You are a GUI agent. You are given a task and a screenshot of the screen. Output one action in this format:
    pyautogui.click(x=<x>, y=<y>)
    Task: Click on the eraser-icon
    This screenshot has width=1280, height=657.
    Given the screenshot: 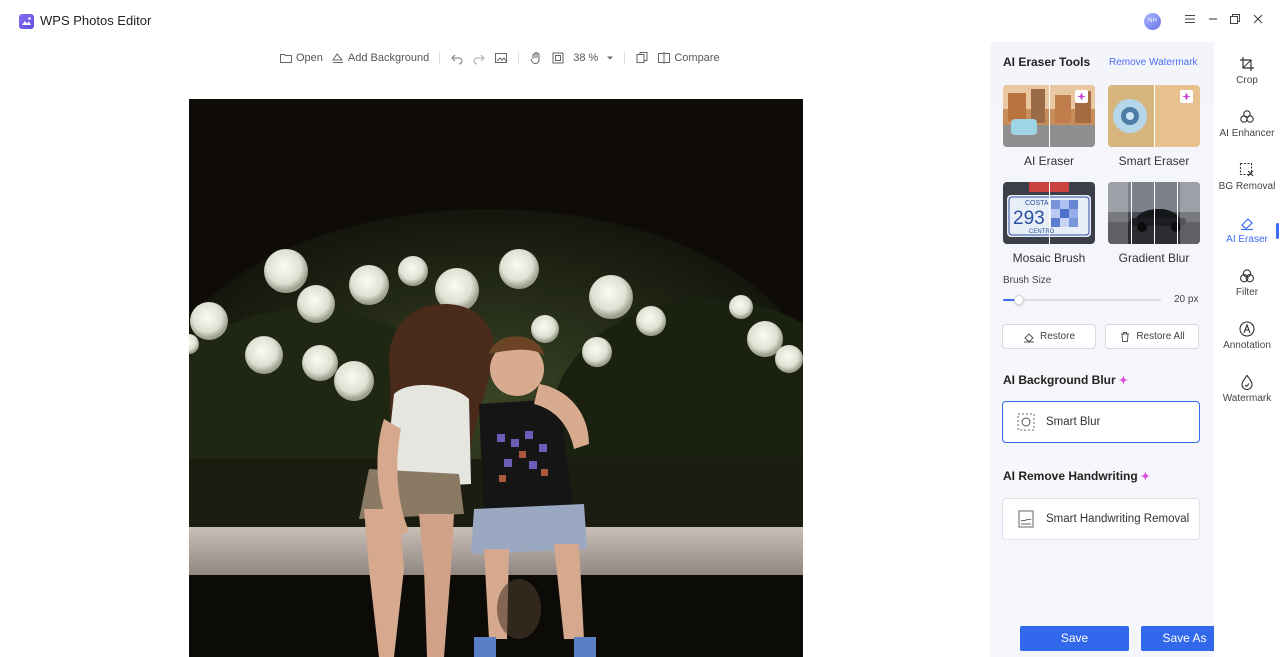 What is the action you would take?
    pyautogui.click(x=1247, y=224)
    